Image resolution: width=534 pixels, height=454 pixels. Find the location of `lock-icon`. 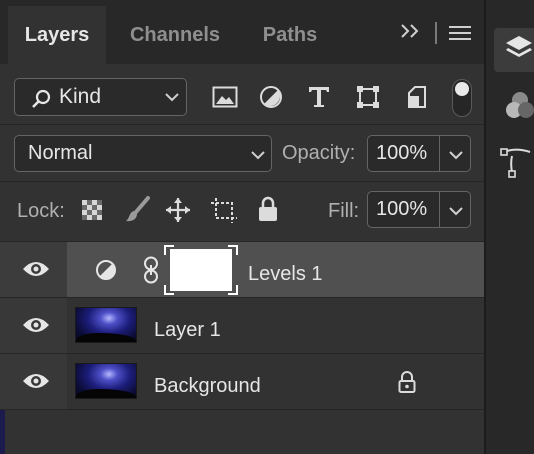

lock-icon is located at coordinates (407, 382).